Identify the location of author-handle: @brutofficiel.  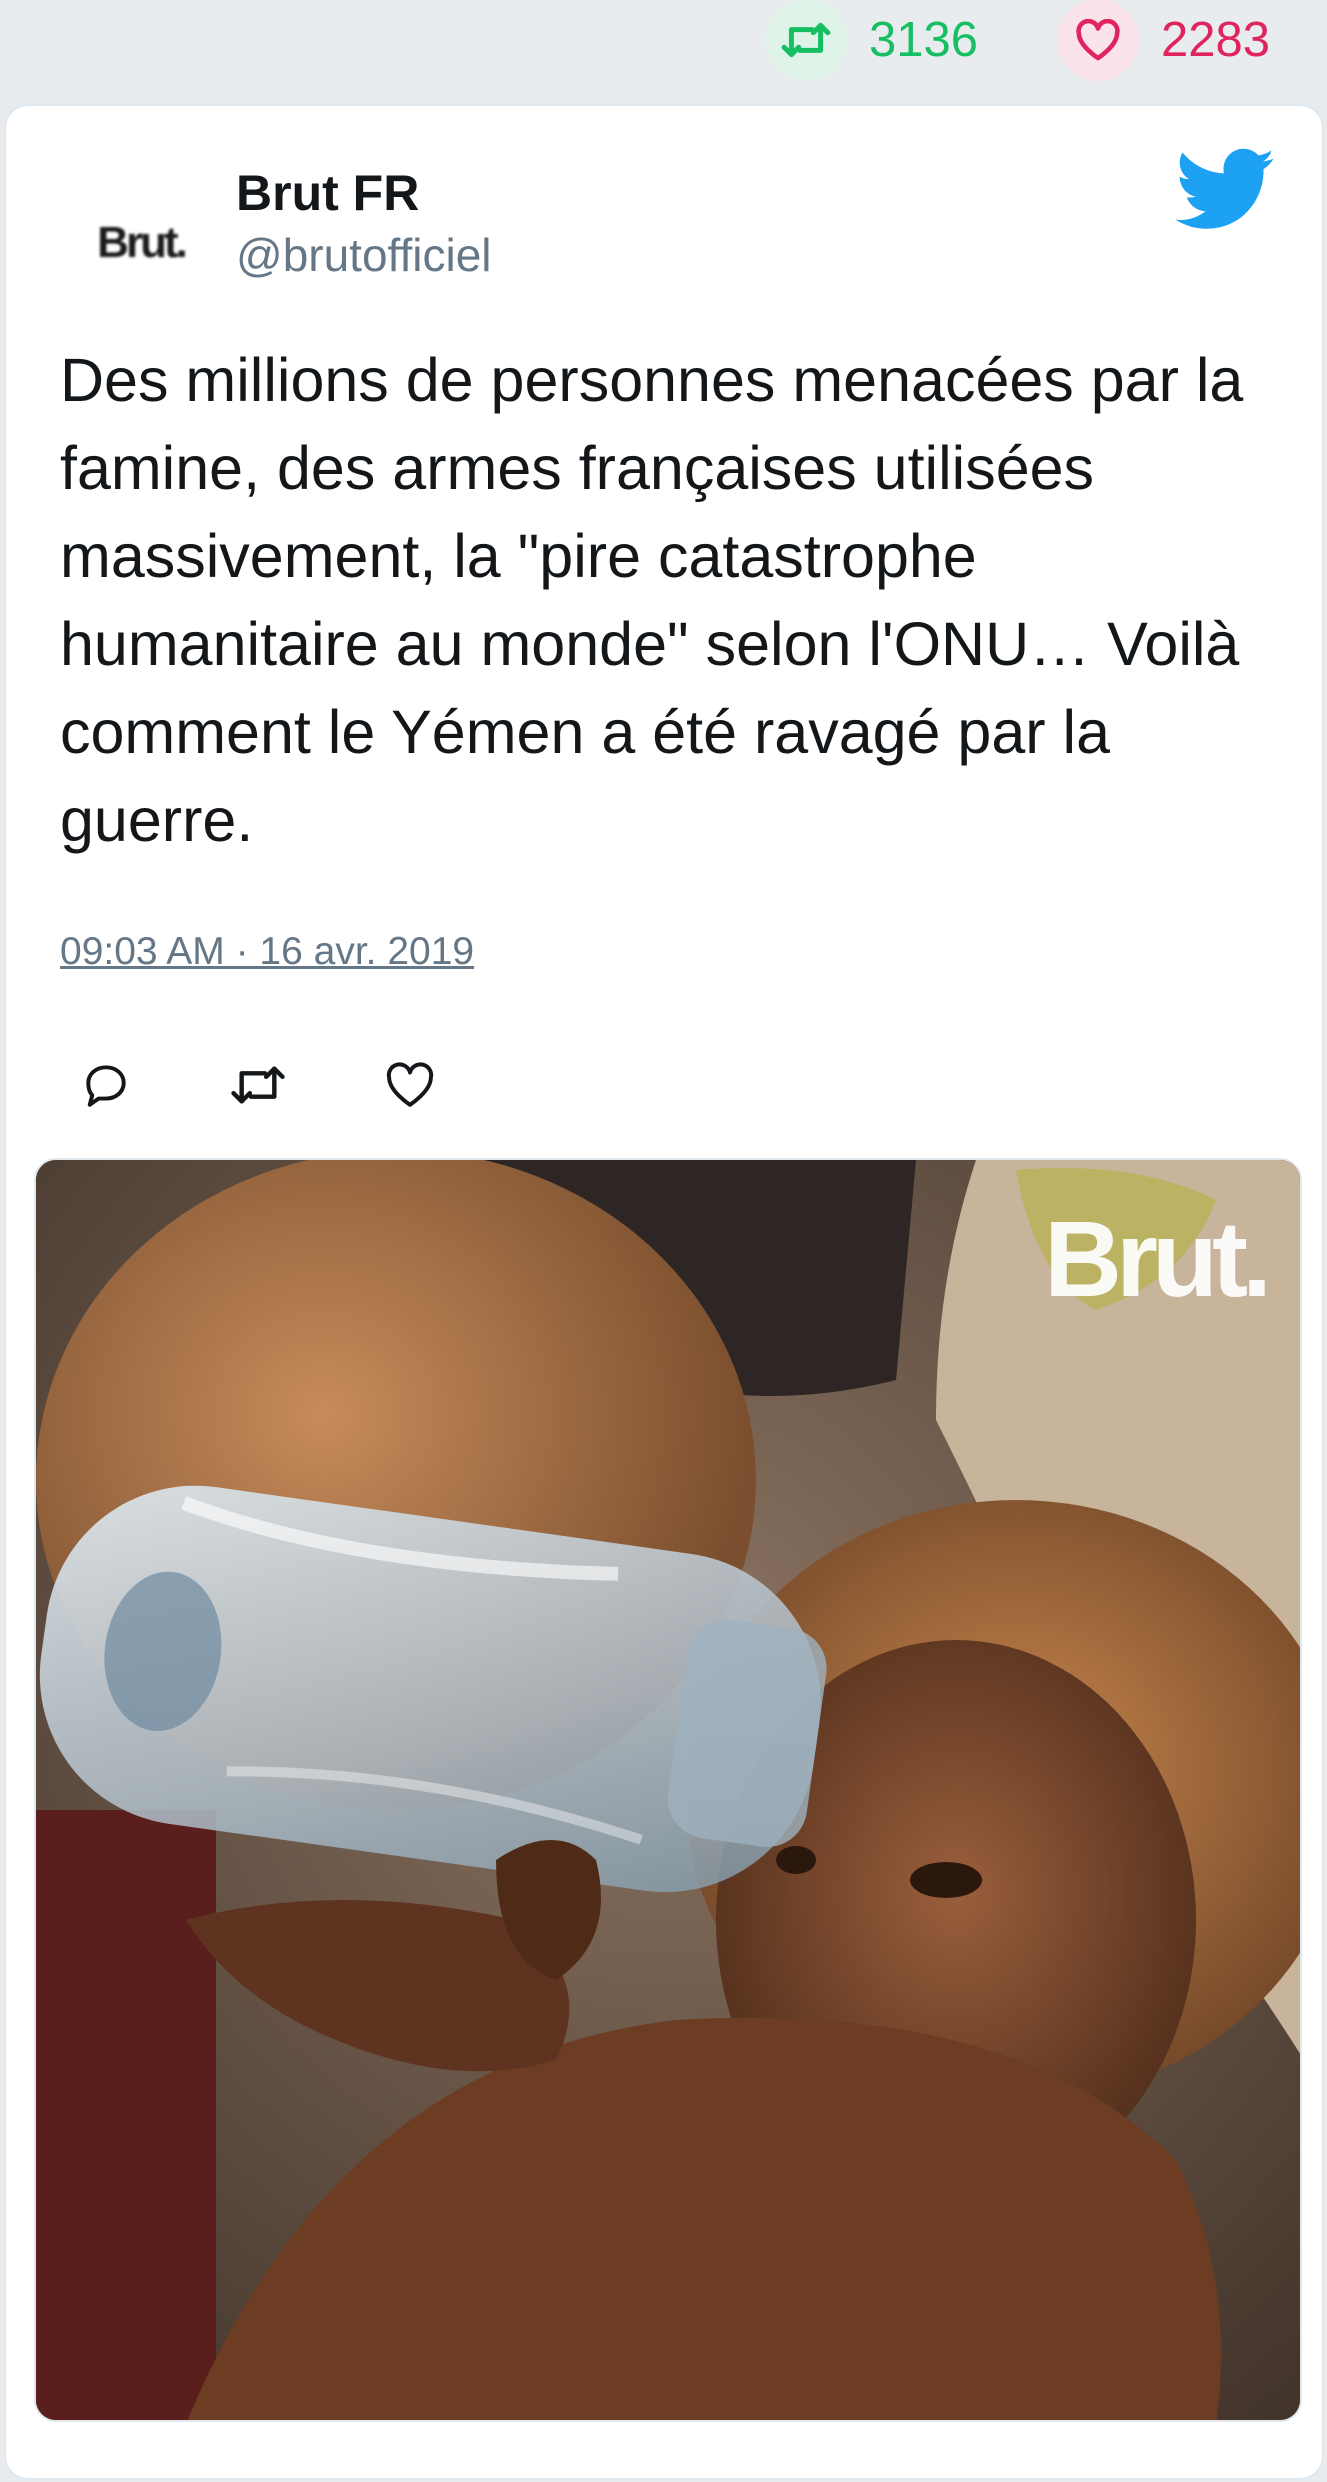
(364, 255).